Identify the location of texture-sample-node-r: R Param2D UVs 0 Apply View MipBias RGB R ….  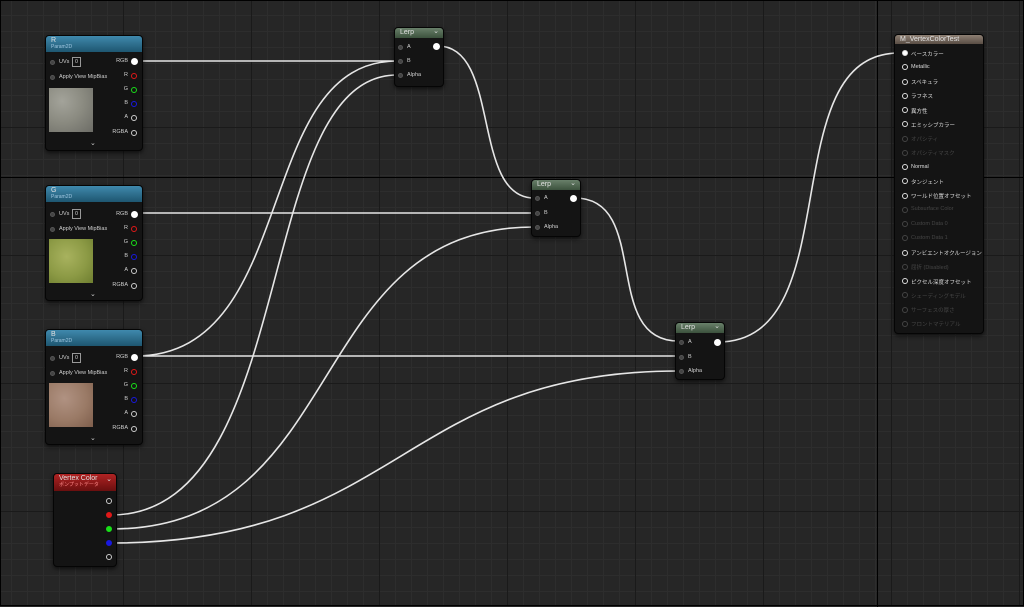
(94, 93).